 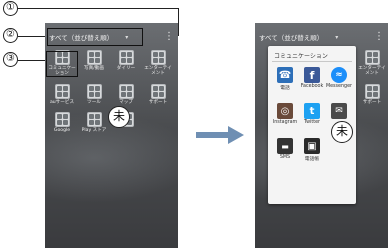 I want to click on app-group-item: Play ストア, so click(x=94, y=122).